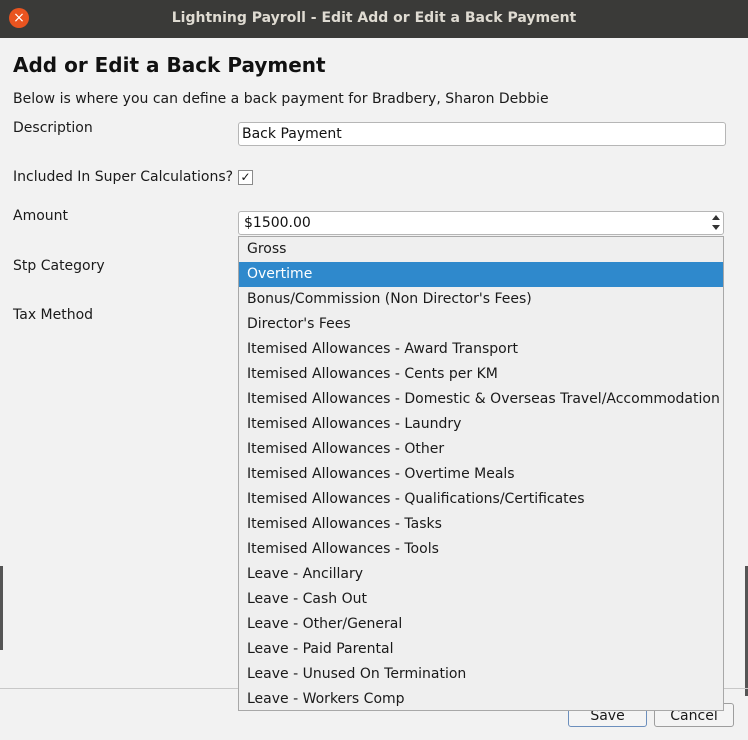  I want to click on spinner-arrows, so click(716, 223).